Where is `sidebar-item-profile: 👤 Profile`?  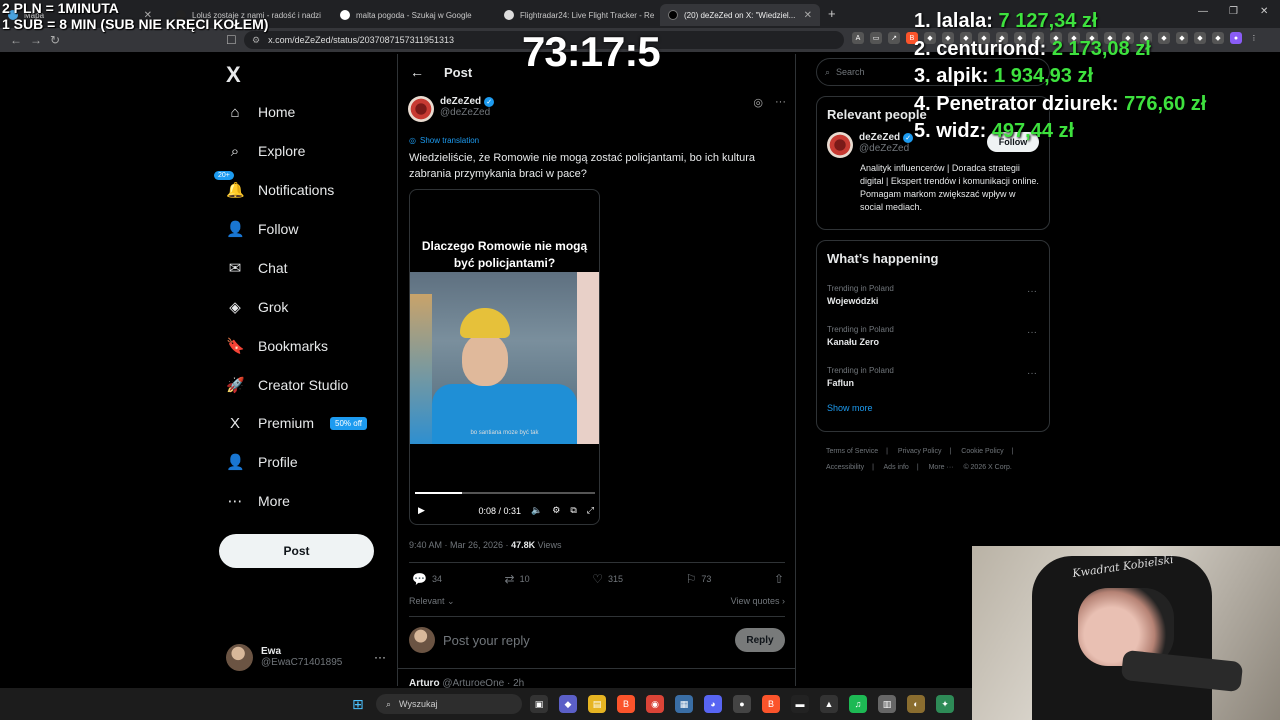 sidebar-item-profile: 👤 Profile is located at coordinates (262, 462).